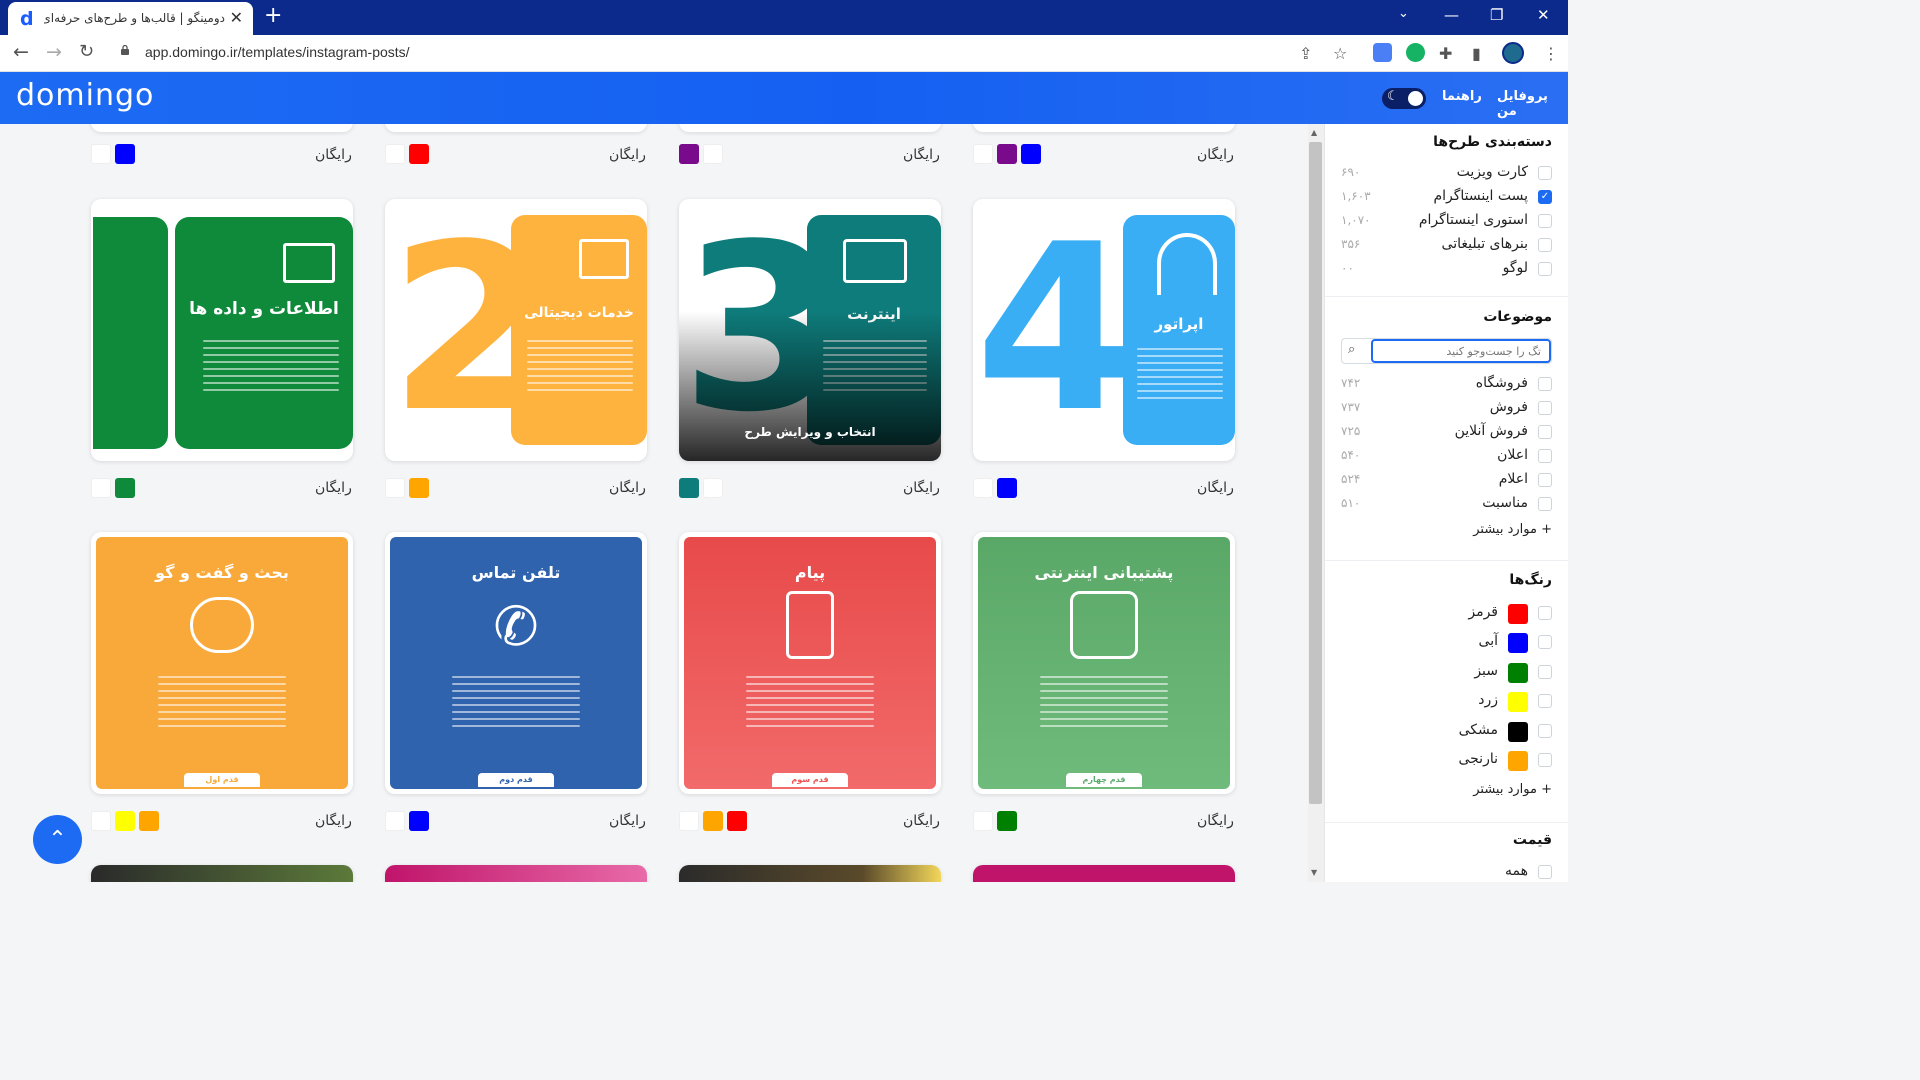 This screenshot has width=1920, height=1080. I want to click on color-filter-item: قرمز, so click(1446, 613).